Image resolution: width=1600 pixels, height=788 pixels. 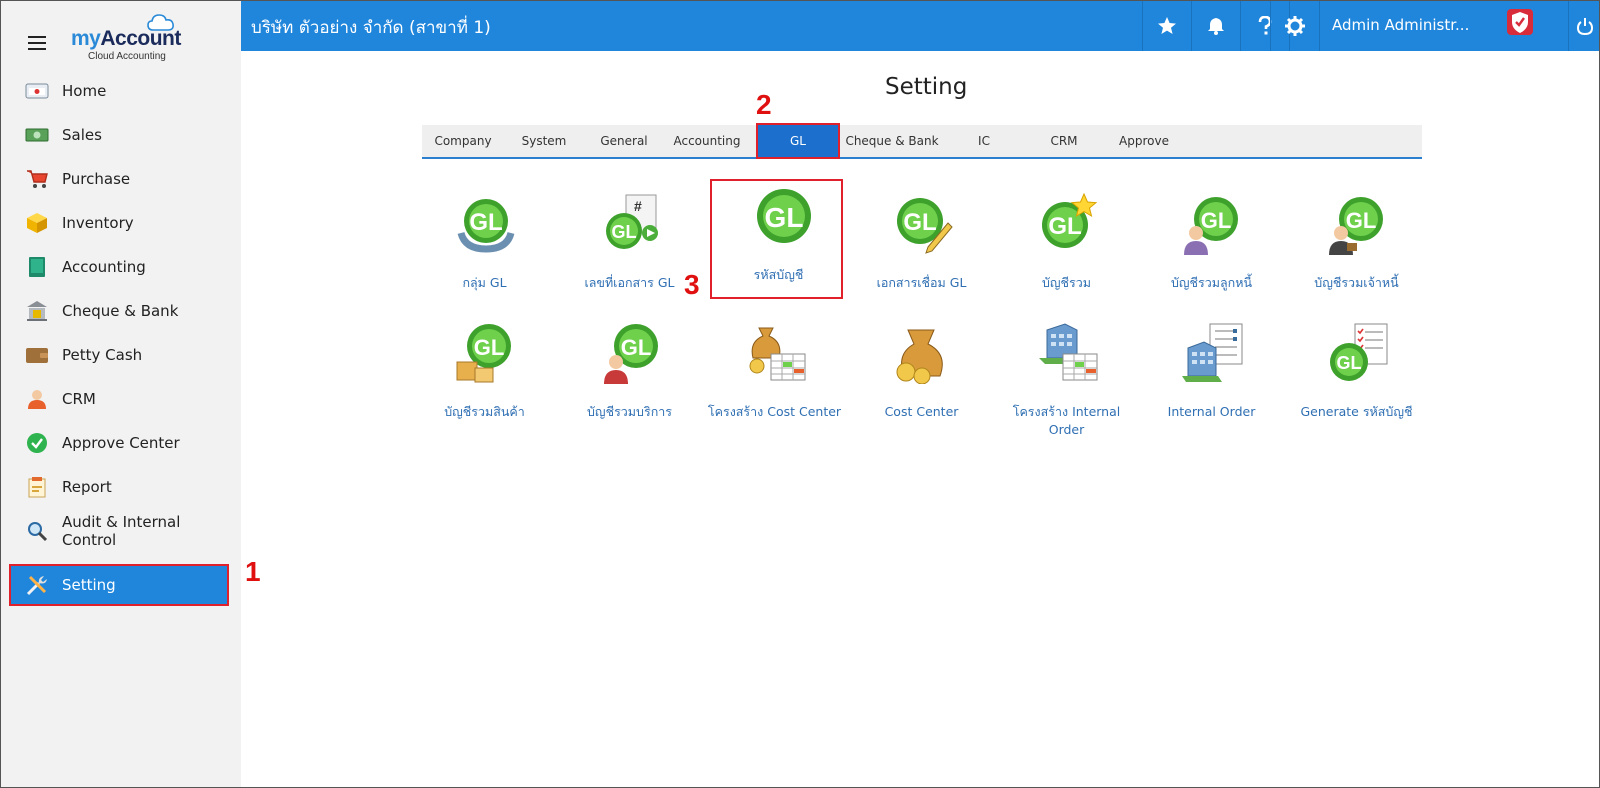 What do you see at coordinates (798, 141) in the screenshot?
I see `tab-gl: GL` at bounding box center [798, 141].